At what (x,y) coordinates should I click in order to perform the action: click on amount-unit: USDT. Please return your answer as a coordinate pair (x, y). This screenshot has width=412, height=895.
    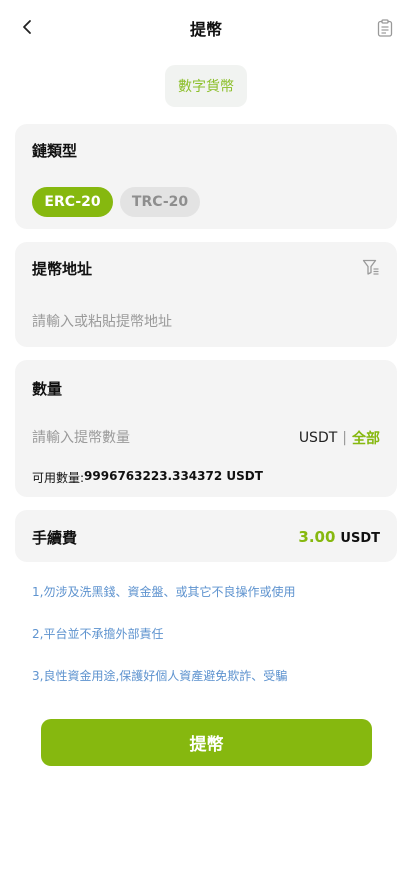
    Looking at the image, I should click on (318, 438).